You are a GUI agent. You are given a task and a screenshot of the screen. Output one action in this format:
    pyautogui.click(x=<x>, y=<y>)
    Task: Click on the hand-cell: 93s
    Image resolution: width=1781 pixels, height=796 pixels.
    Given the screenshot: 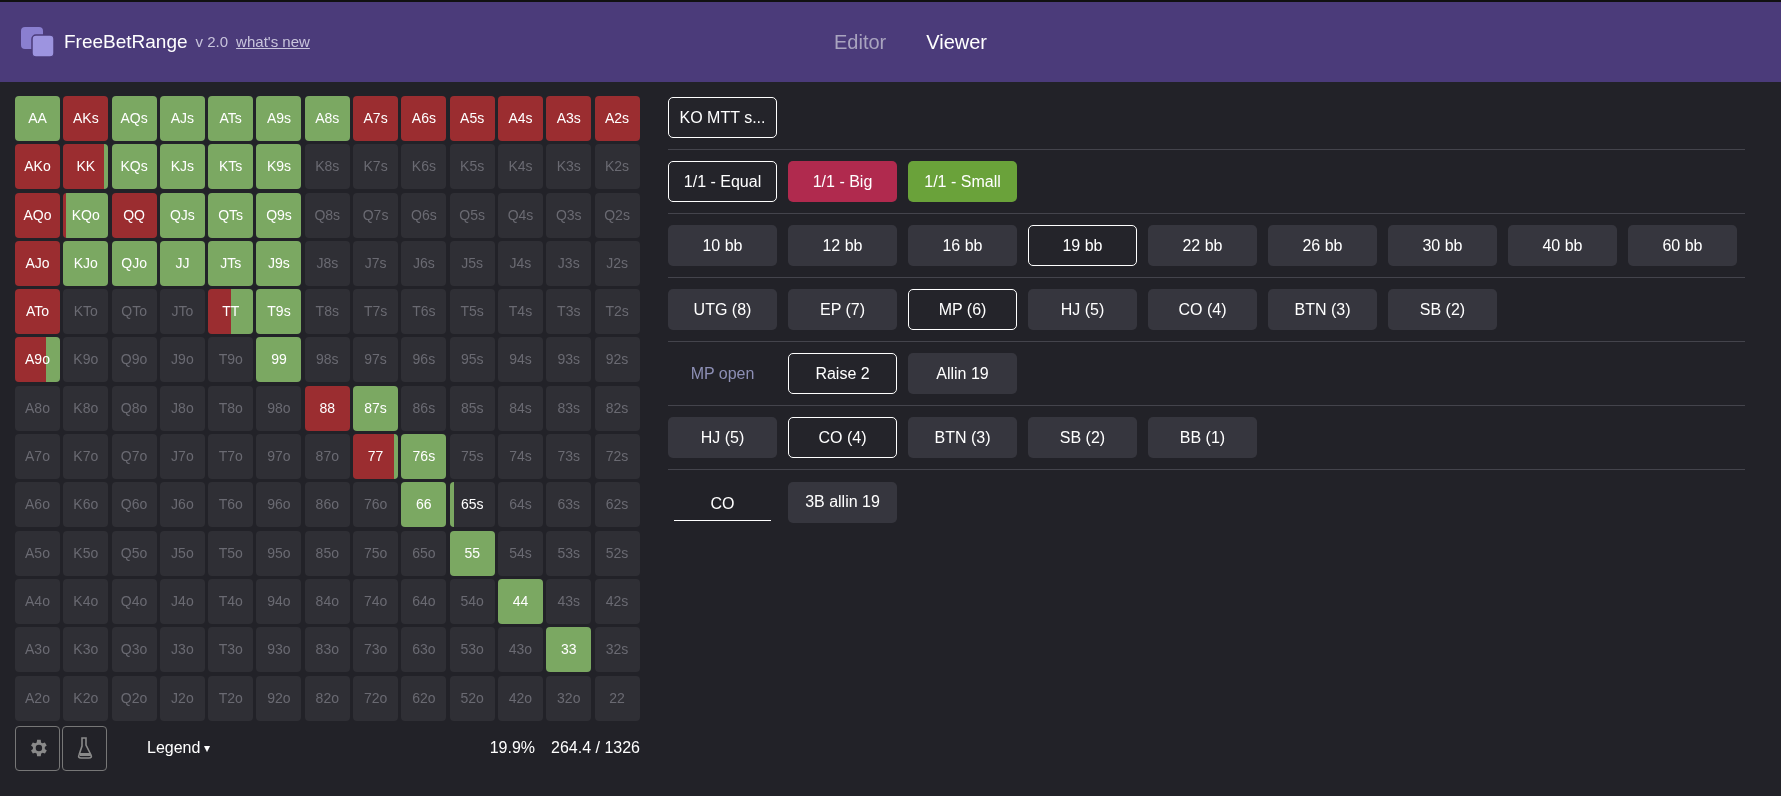 What is the action you would take?
    pyautogui.click(x=569, y=360)
    